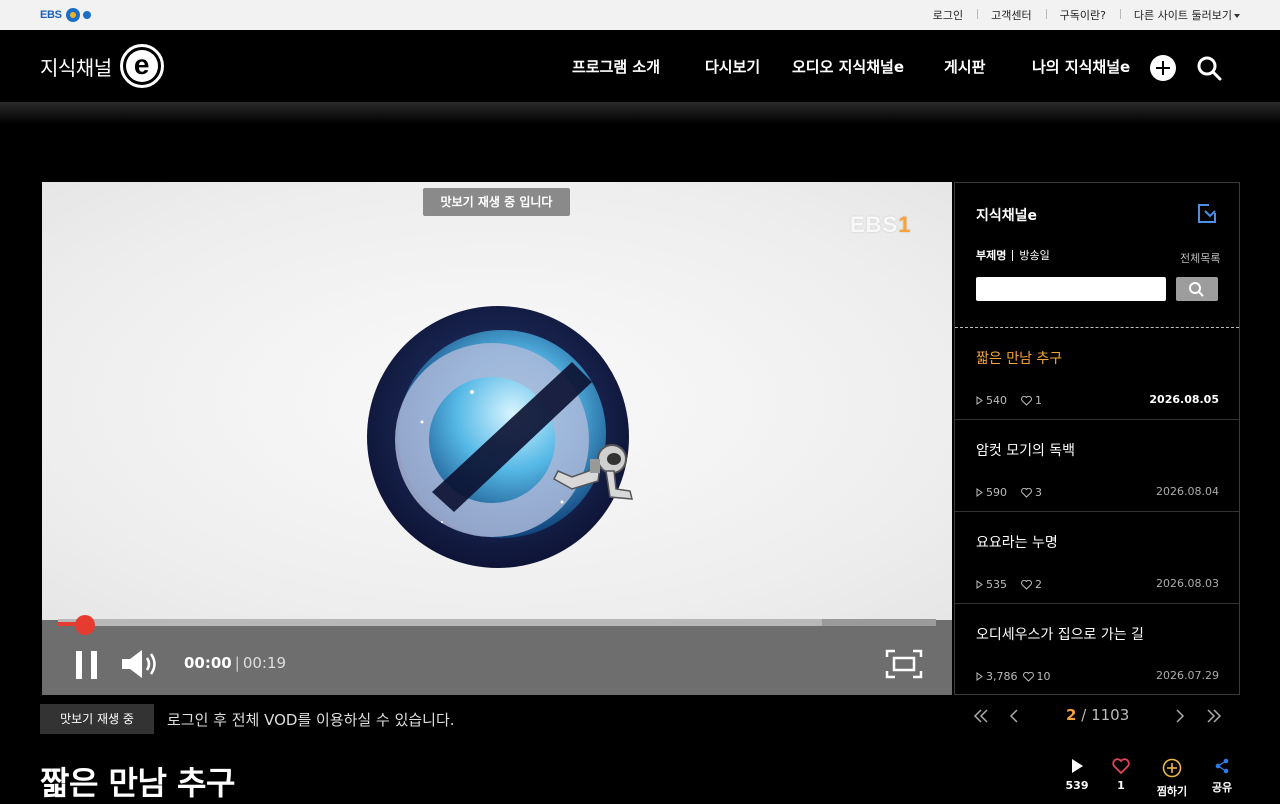 This screenshot has width=1280, height=804. I want to click on play-icon, so click(1077, 766).